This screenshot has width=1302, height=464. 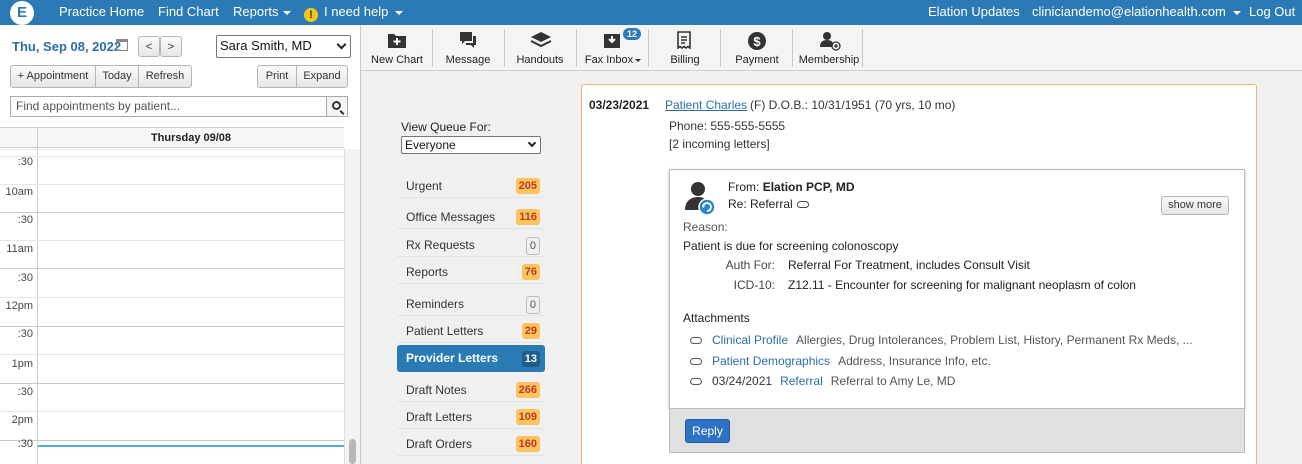 What do you see at coordinates (172, 199) in the screenshot?
I see `time-slot: 10am` at bounding box center [172, 199].